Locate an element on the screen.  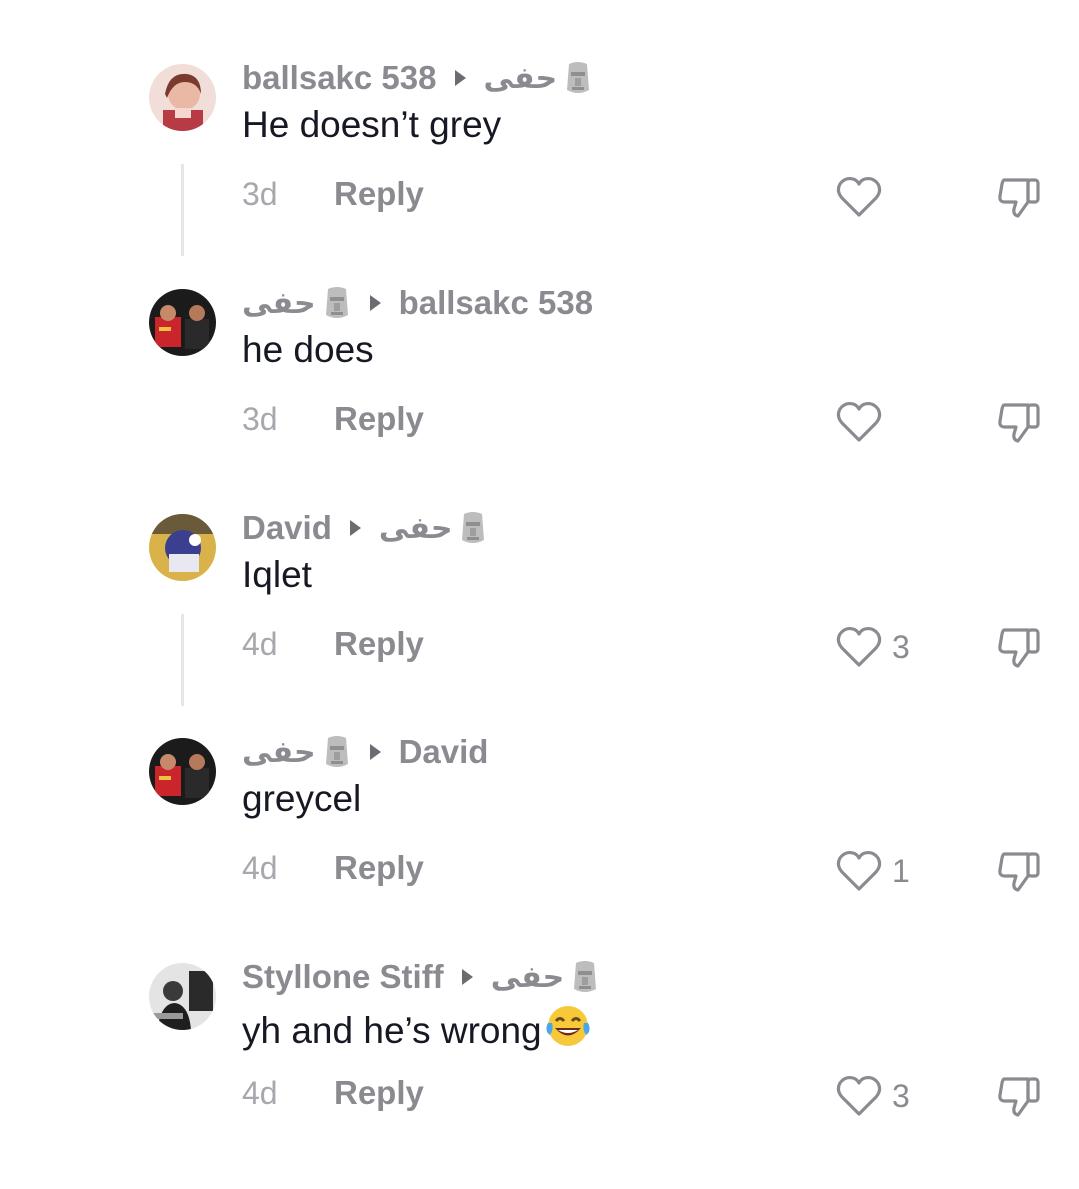
like-count: 1 is located at coordinates (901, 870).